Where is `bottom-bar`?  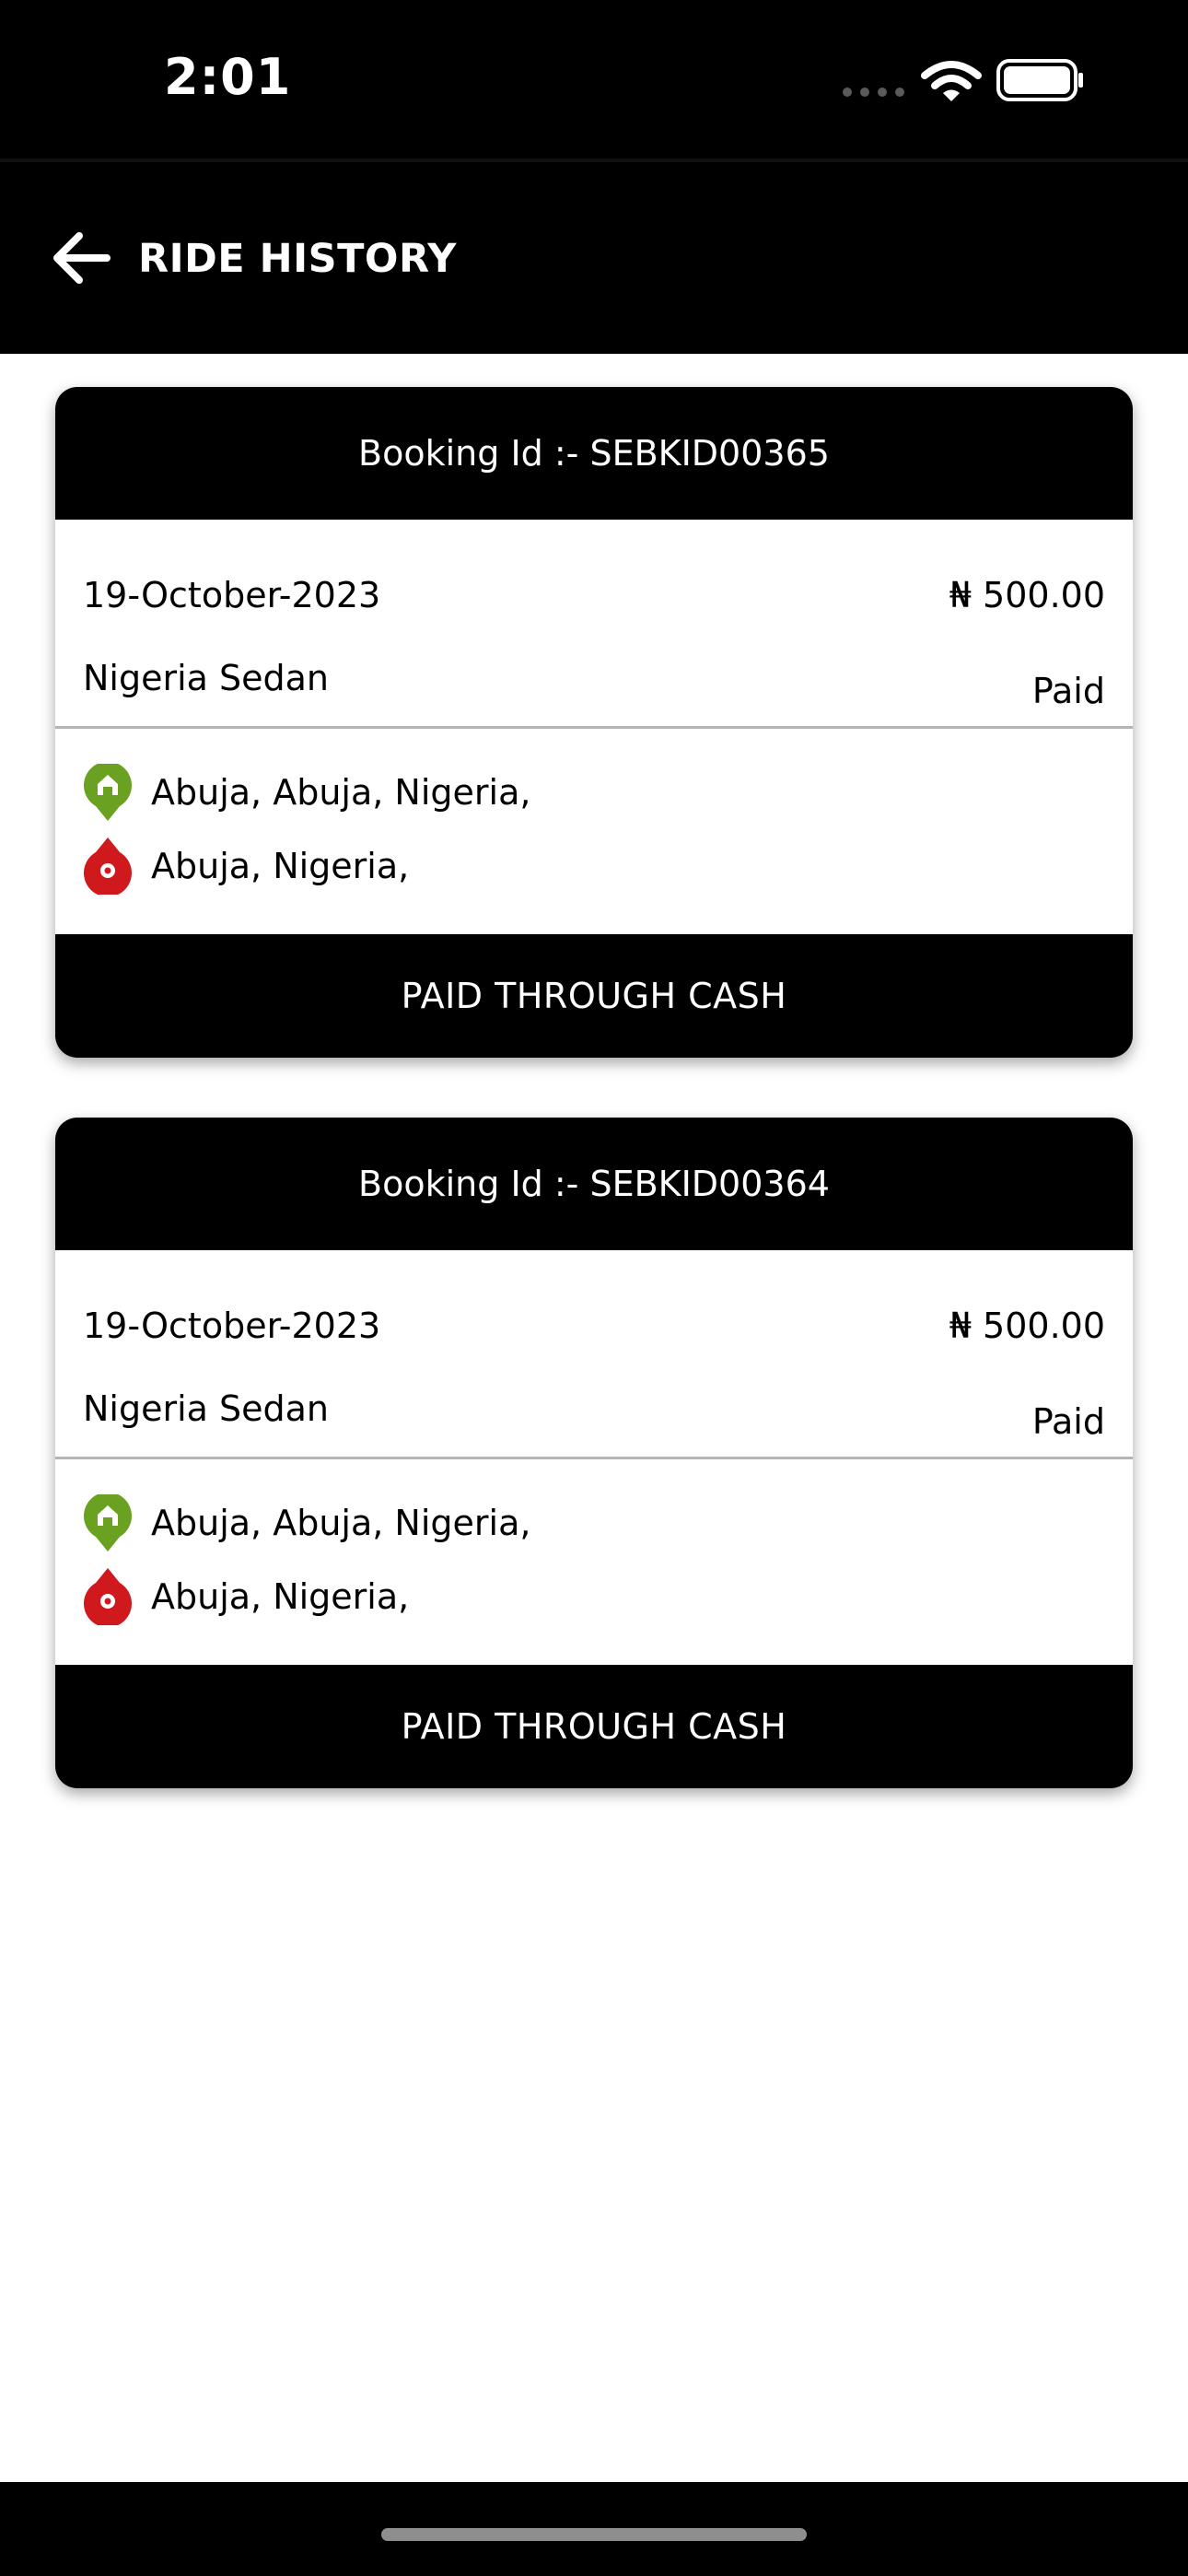 bottom-bar is located at coordinates (594, 2529).